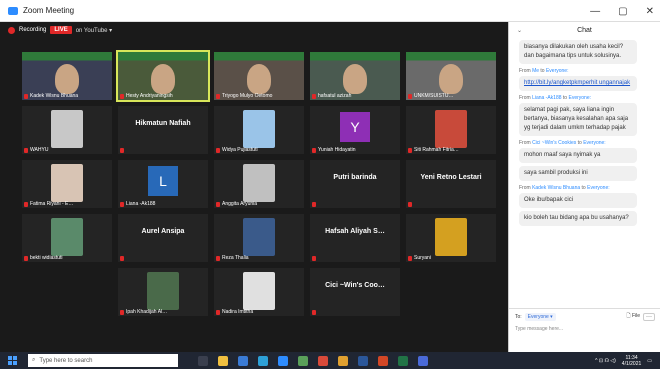  What do you see at coordinates (595, 11) in the screenshot?
I see `minimize-button: —` at bounding box center [595, 11].